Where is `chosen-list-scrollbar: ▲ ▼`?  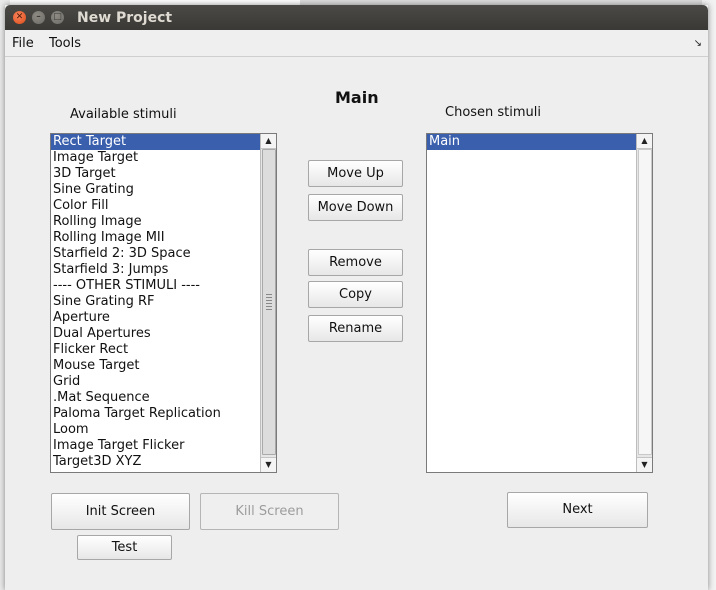
chosen-list-scrollbar: ▲ ▼ is located at coordinates (644, 303).